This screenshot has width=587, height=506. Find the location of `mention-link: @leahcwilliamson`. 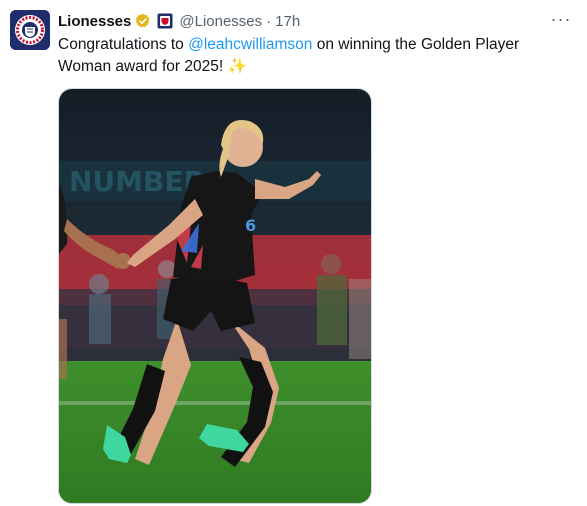

mention-link: @leahcwilliamson is located at coordinates (250, 44).